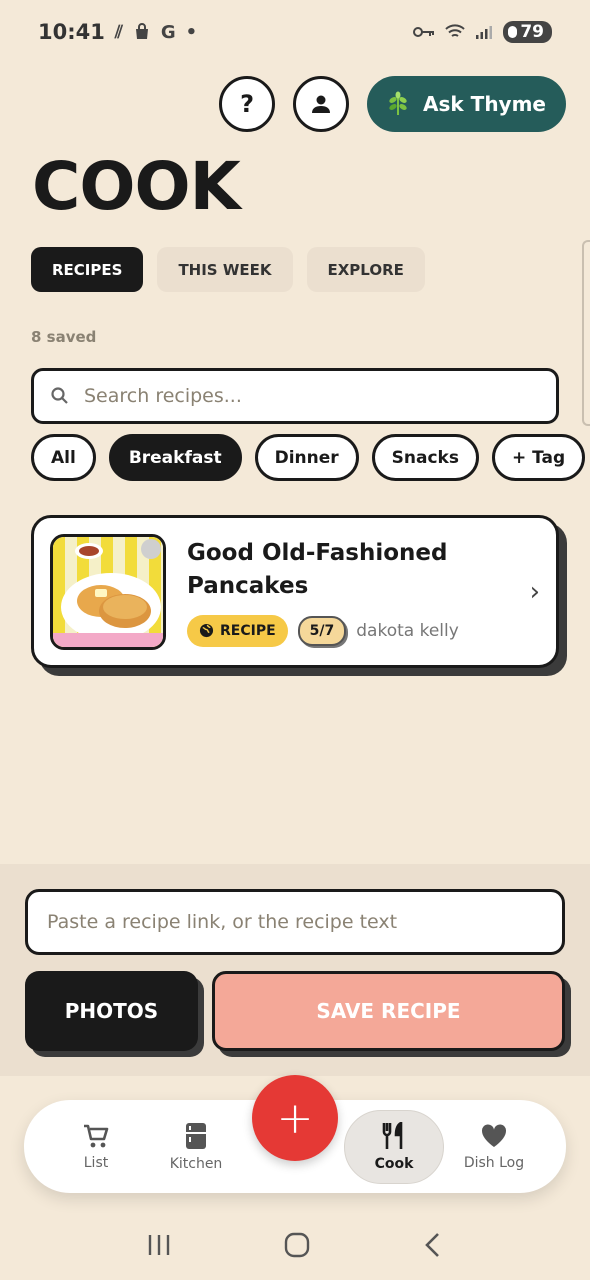 This screenshot has width=590, height=1280. Describe the element at coordinates (538, 457) in the screenshot. I see `chip-add-tag: + Tag` at that location.